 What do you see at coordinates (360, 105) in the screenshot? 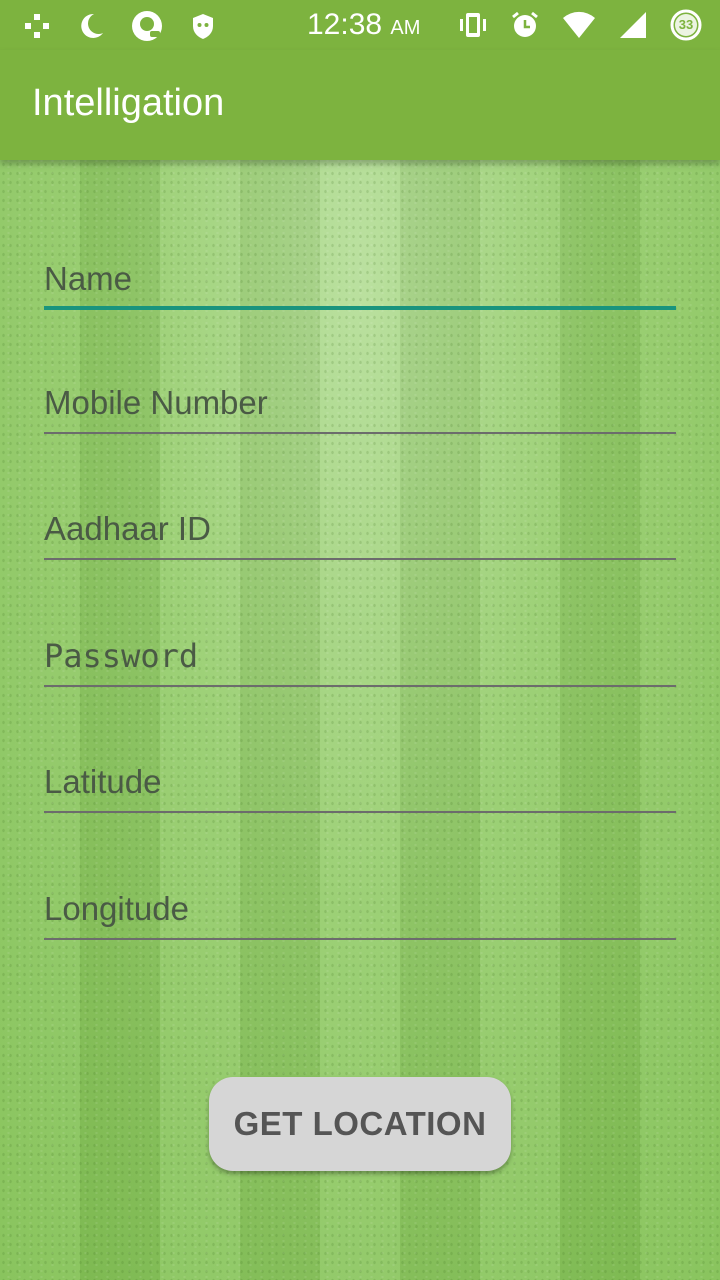
I see `app-bar: Intelligation` at bounding box center [360, 105].